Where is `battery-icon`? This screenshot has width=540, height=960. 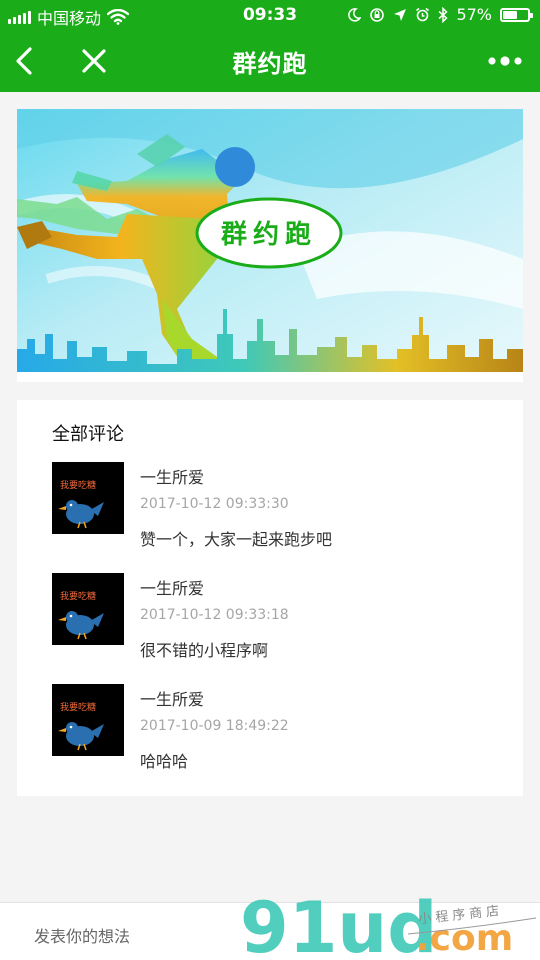 battery-icon is located at coordinates (516, 14).